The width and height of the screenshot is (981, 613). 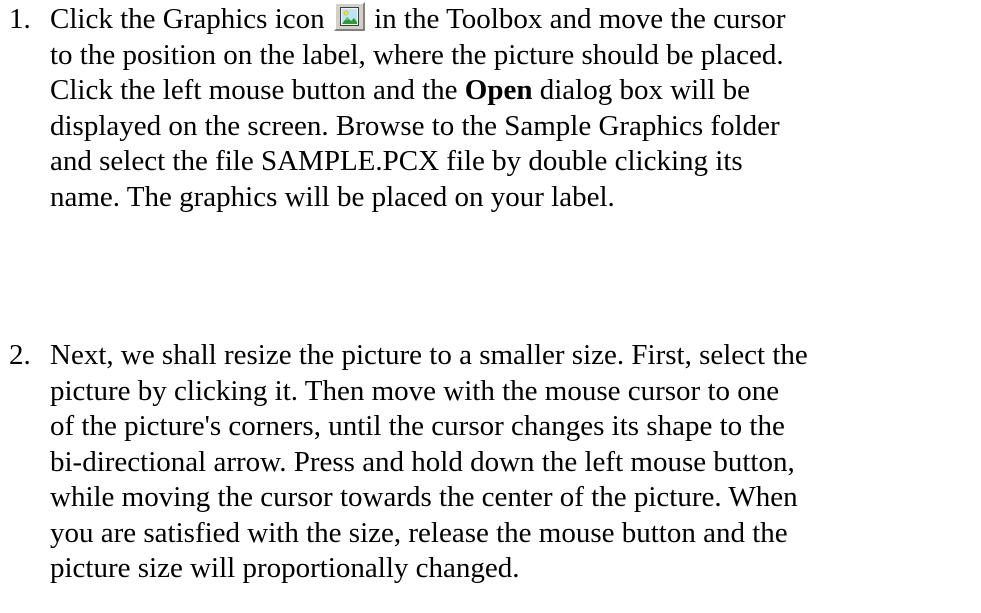 What do you see at coordinates (644, 90) in the screenshot?
I see `step-text-segment: dialog box will be` at bounding box center [644, 90].